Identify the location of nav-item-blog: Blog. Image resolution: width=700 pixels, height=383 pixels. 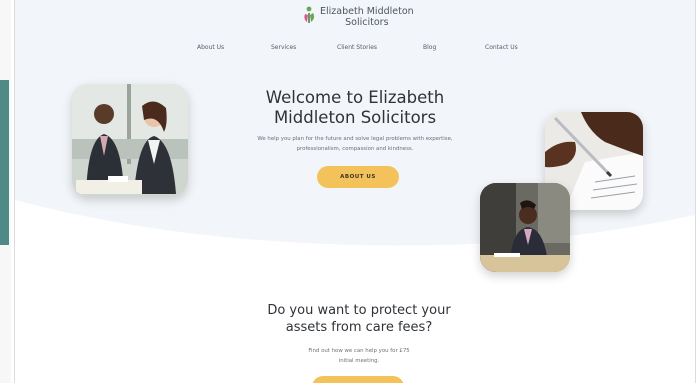
(429, 47).